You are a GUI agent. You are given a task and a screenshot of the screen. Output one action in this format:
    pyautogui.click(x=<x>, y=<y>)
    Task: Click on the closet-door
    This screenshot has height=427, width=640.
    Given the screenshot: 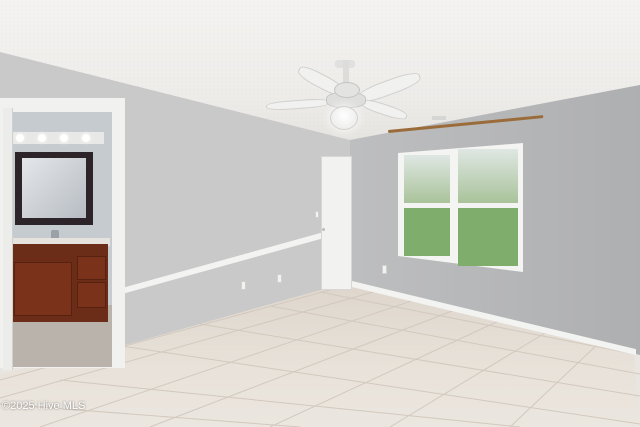 What is the action you would take?
    pyautogui.click(x=336, y=223)
    